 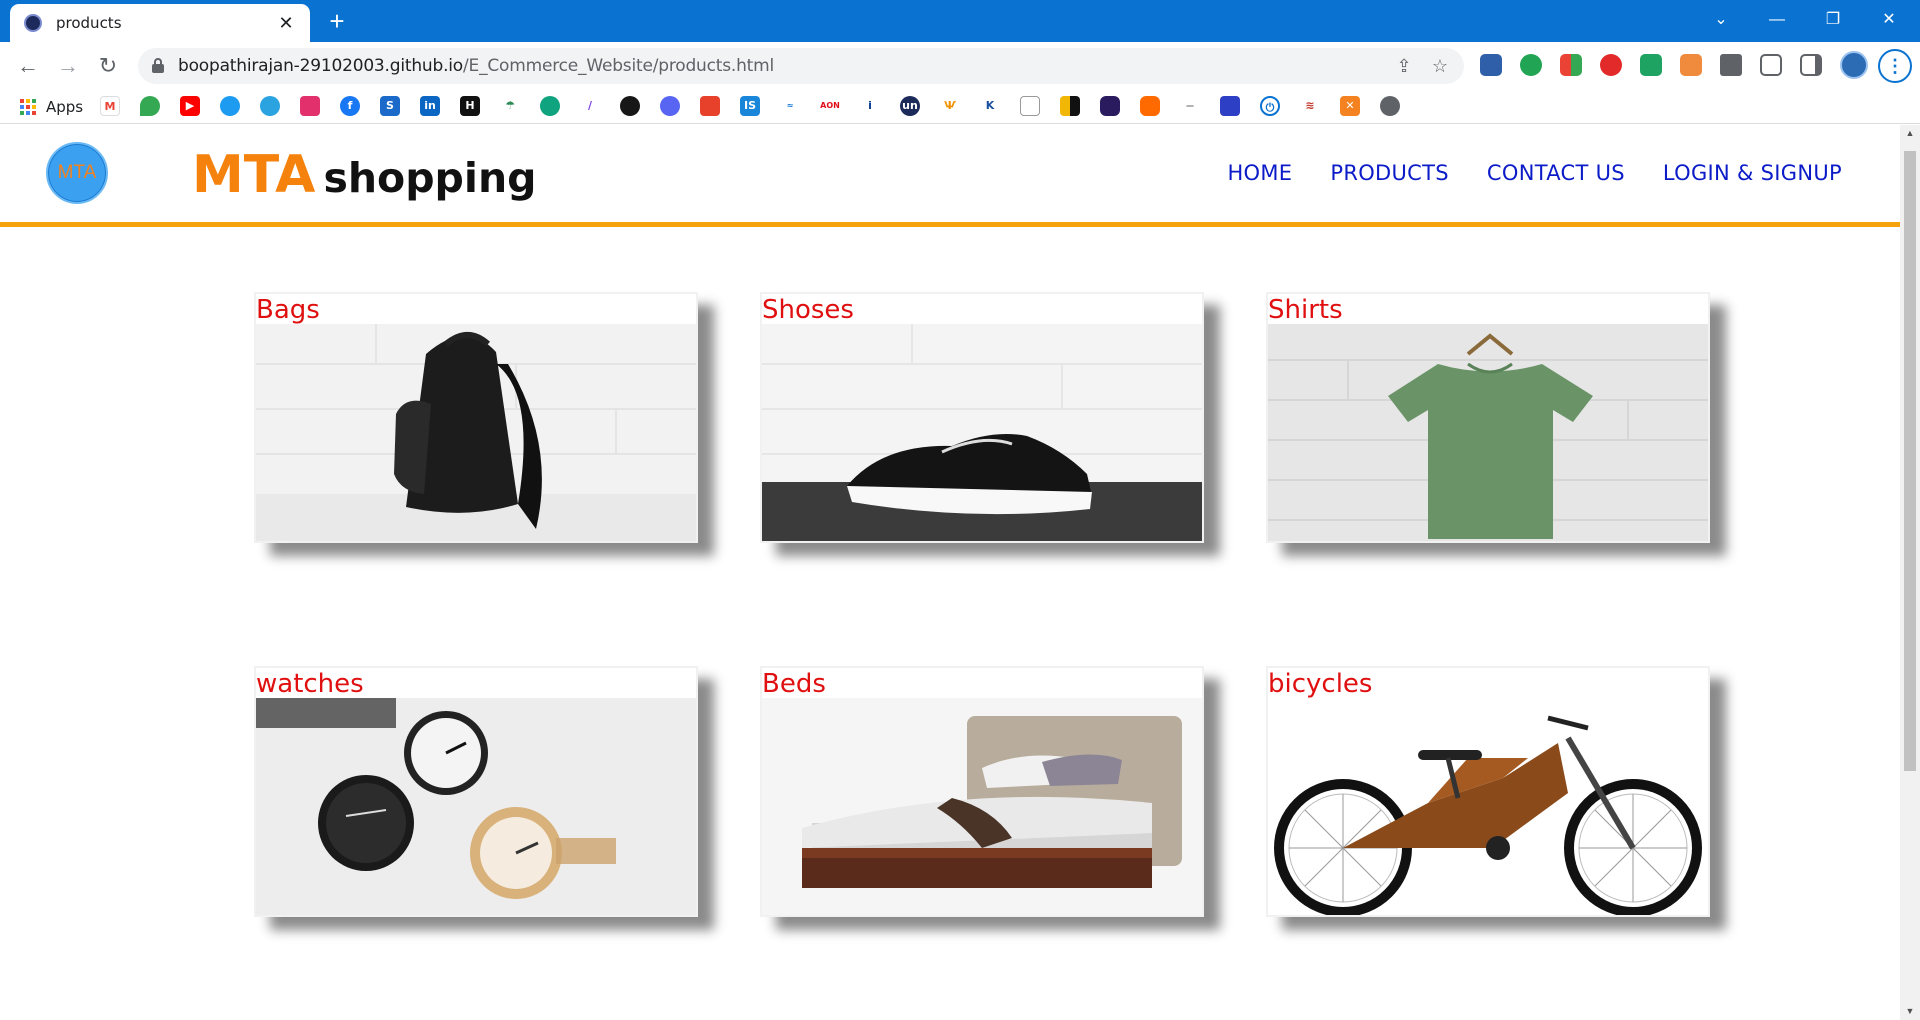 I want to click on lock-icon, so click(x=158, y=65).